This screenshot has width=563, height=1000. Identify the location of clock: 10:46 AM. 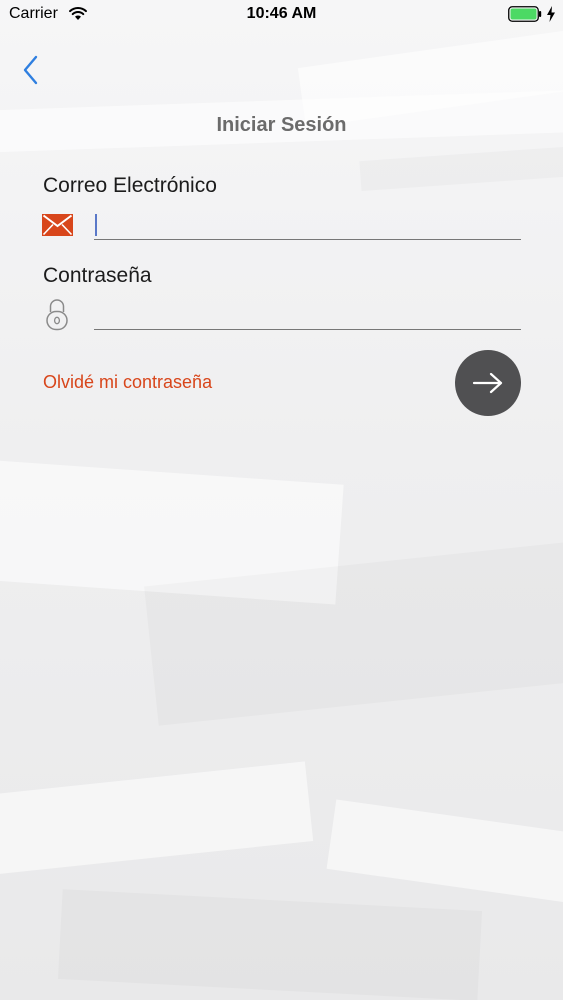
(281, 13).